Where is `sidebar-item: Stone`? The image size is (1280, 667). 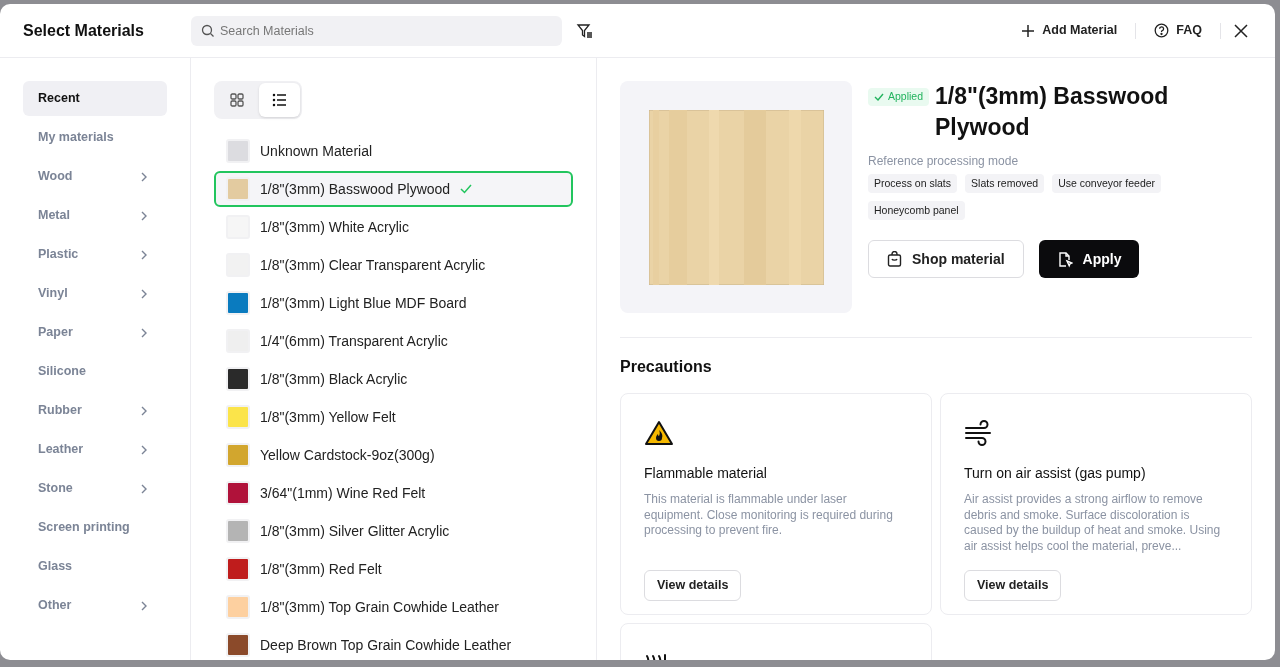
sidebar-item: Stone is located at coordinates (95, 488).